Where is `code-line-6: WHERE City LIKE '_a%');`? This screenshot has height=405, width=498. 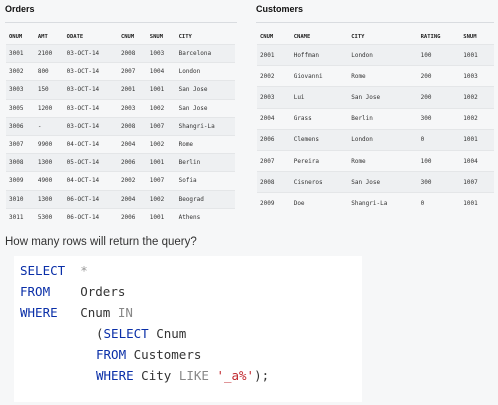 code-line-6: WHERE City LIKE '_a%'); is located at coordinates (182, 375).